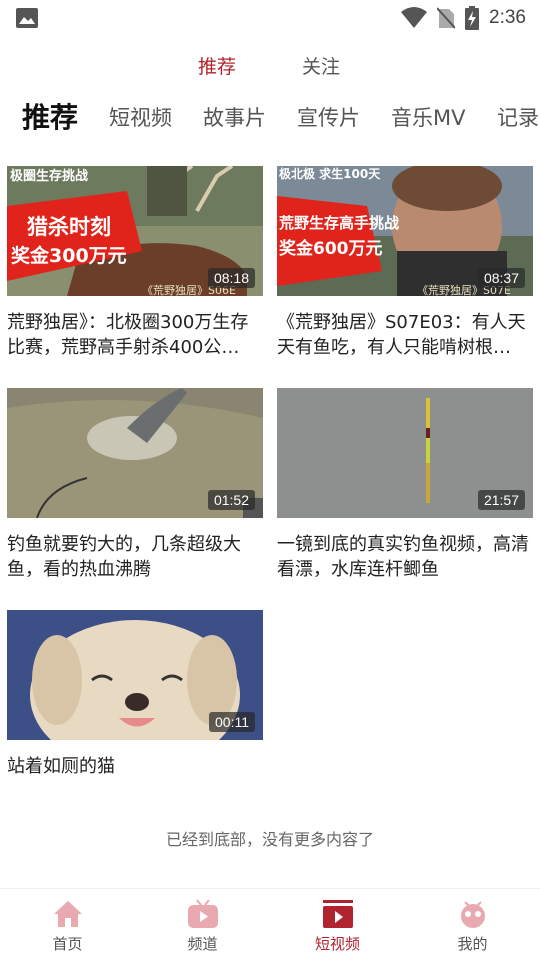 Image resolution: width=540 pixels, height=961 pixels. I want to click on nav-home: 首页, so click(67, 925).